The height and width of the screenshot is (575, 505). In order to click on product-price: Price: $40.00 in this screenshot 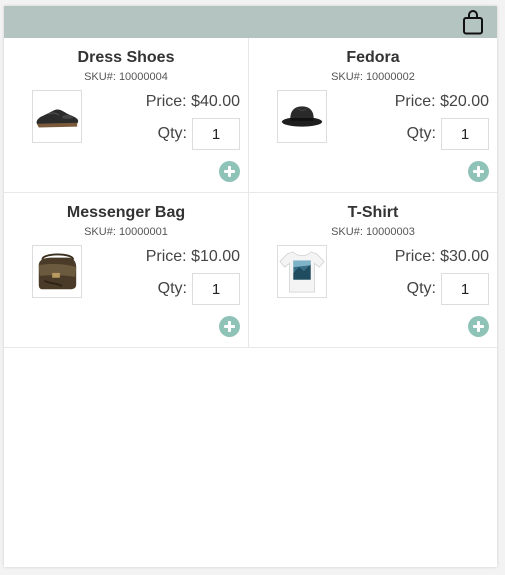, I will do `click(192, 101)`.